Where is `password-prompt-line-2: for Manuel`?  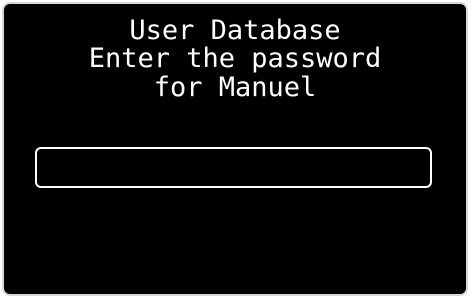 password-prompt-line-2: for Manuel is located at coordinates (235, 87).